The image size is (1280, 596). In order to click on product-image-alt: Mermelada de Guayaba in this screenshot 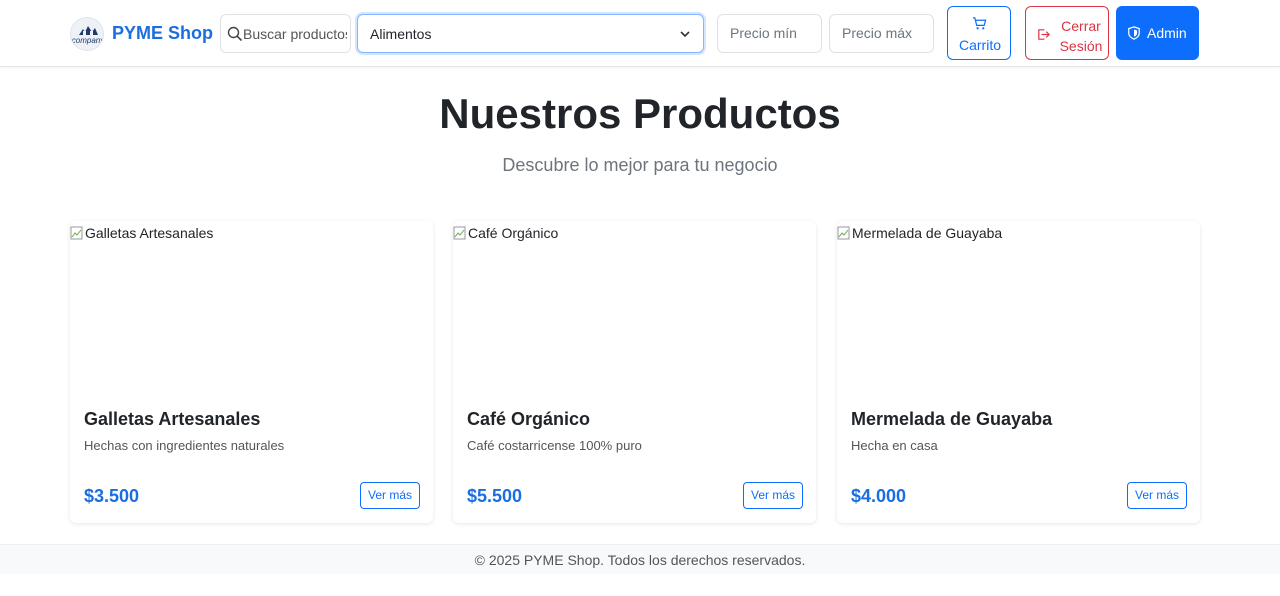, I will do `click(927, 233)`.